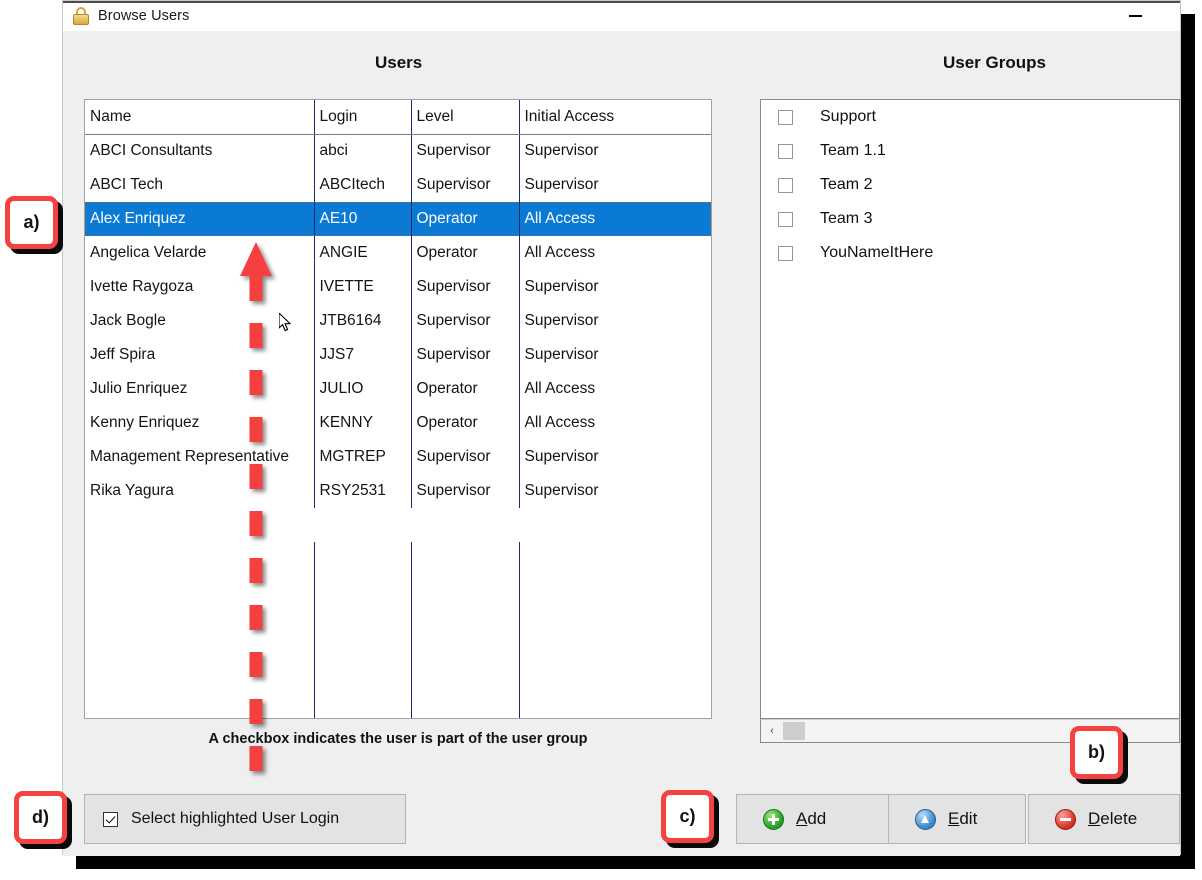  Describe the element at coordinates (687, 816) in the screenshot. I see `callout-c: c)` at that location.